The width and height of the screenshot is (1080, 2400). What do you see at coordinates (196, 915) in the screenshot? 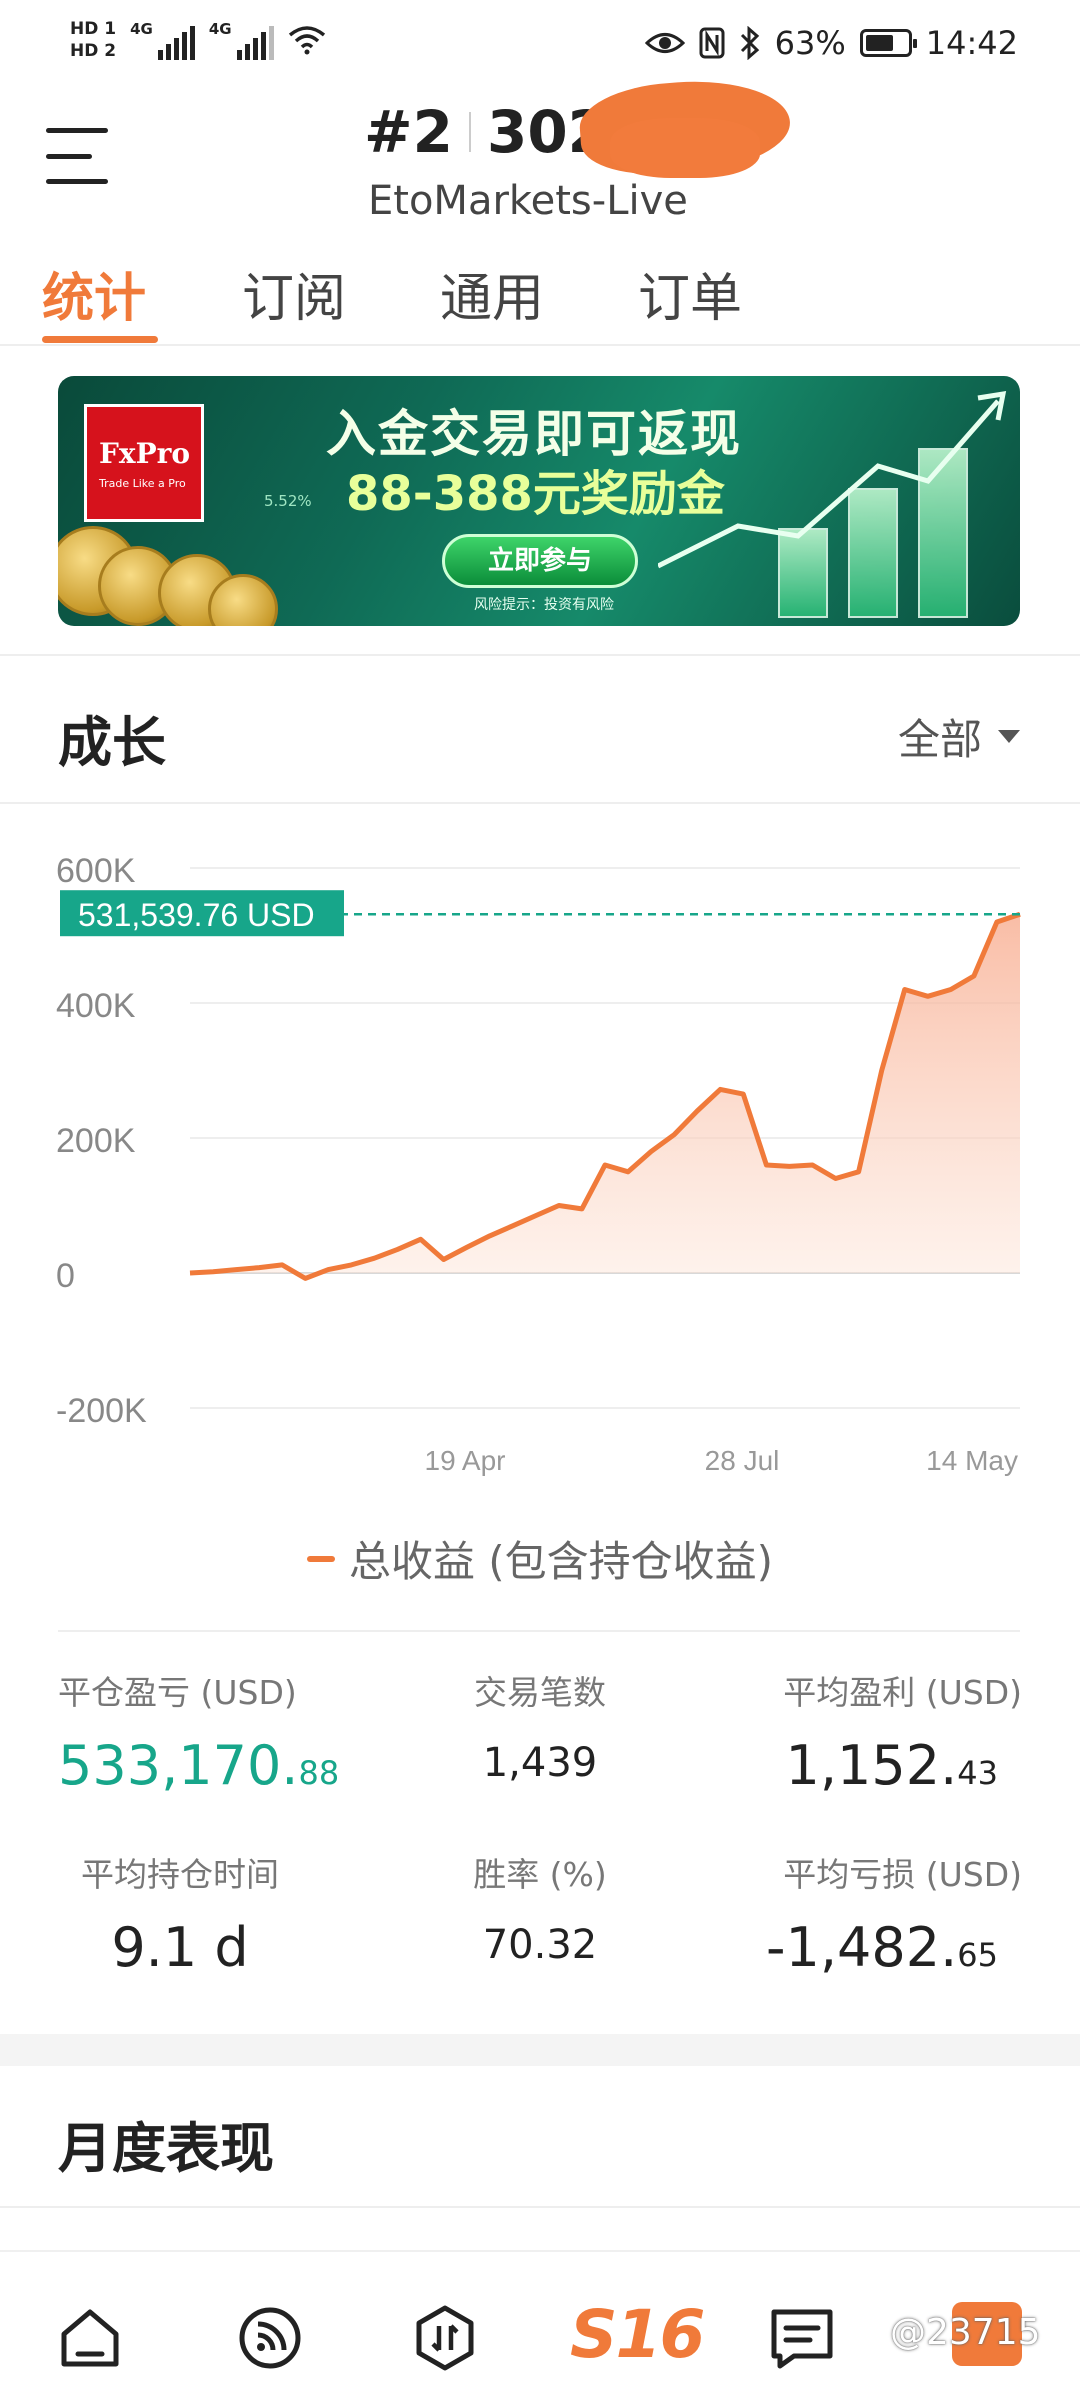
I see `current-value-label: 531,539.76 USD` at bounding box center [196, 915].